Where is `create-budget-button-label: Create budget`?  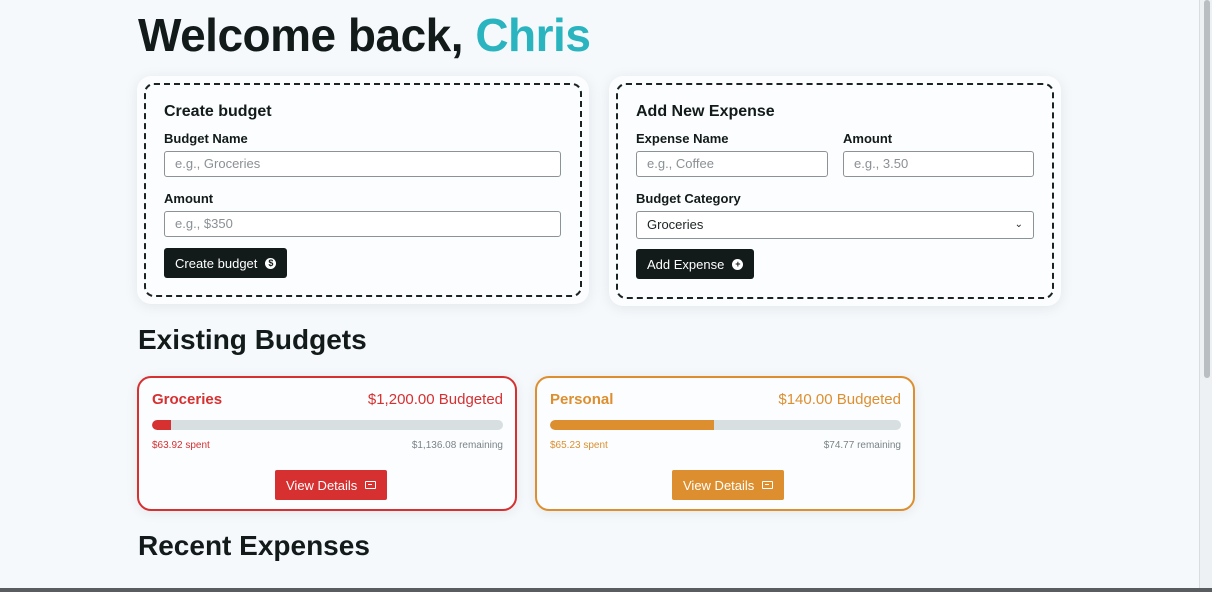
create-budget-button-label: Create budget is located at coordinates (216, 263).